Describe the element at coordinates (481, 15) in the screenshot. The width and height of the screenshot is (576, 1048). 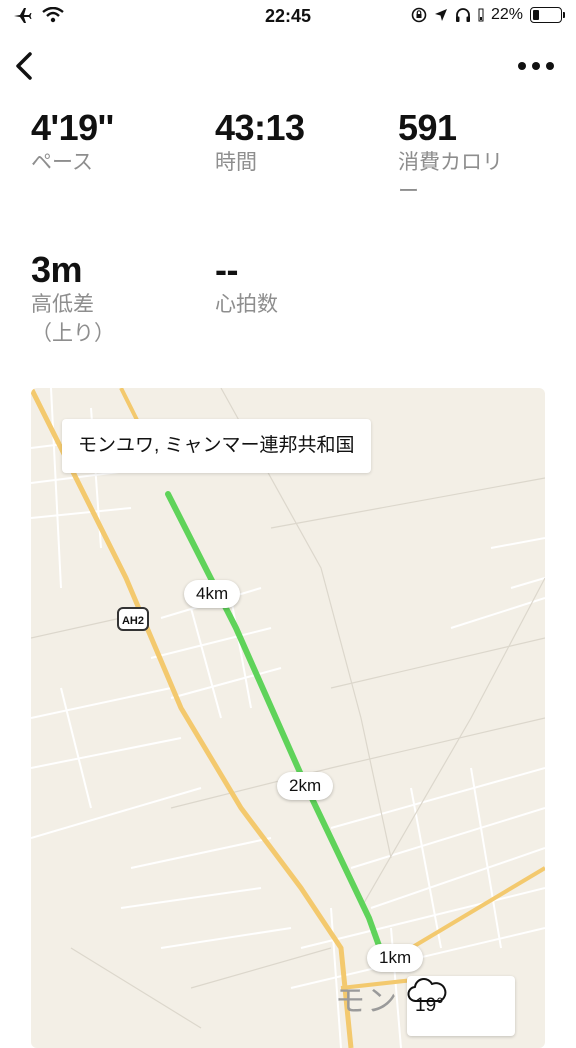
I see `battery-small-icon` at that location.